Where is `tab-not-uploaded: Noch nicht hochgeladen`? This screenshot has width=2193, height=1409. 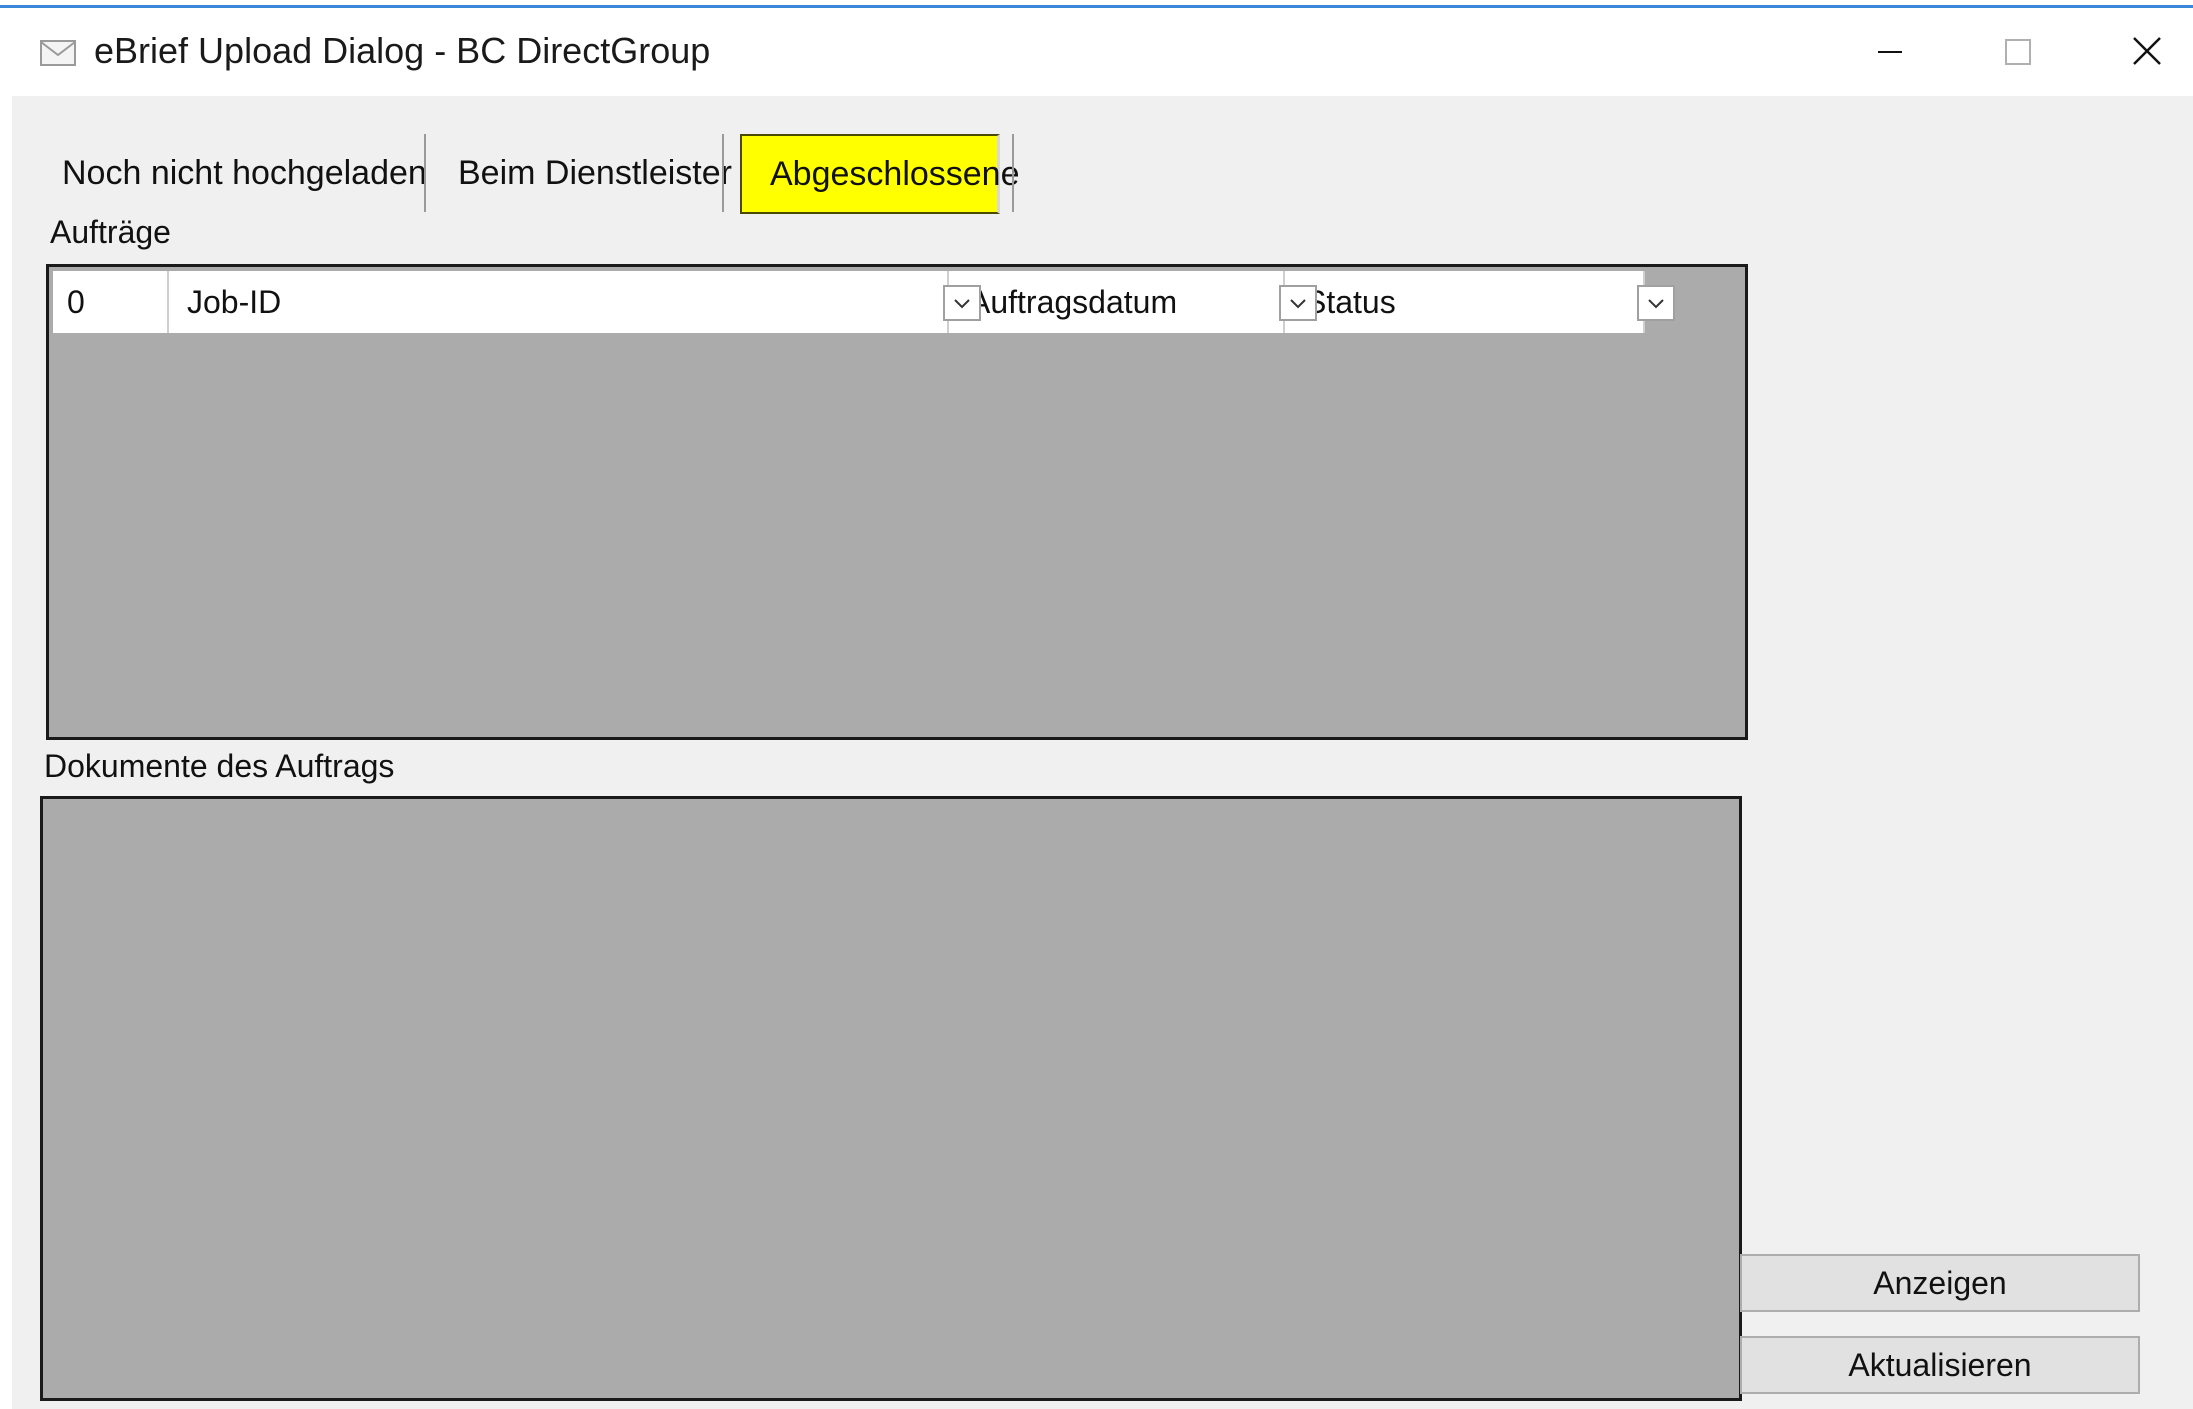
tab-not-uploaded: Noch nicht hochgeladen is located at coordinates (244, 173).